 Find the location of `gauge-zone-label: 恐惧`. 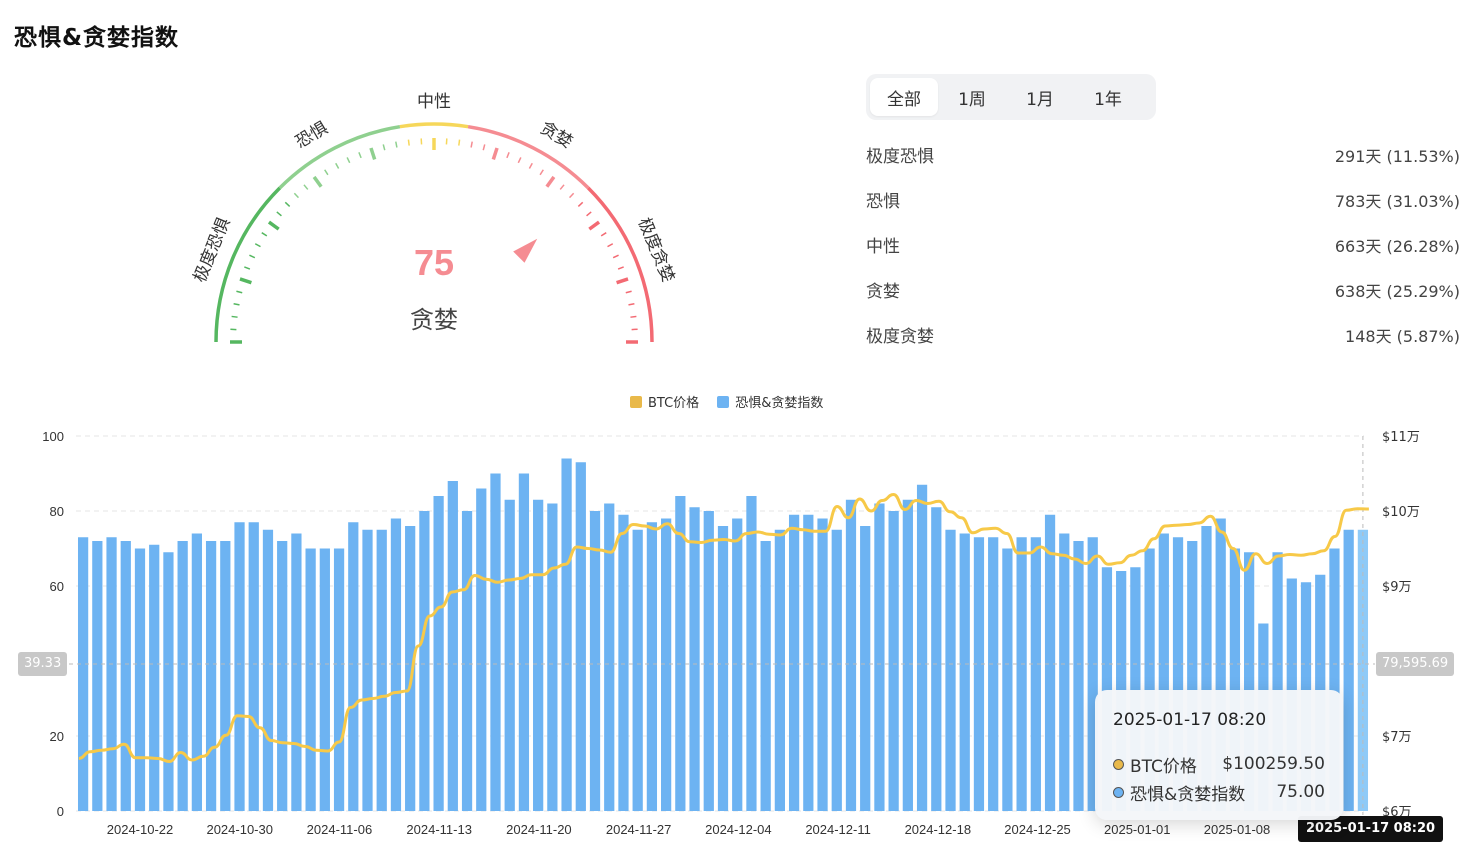

gauge-zone-label: 恐惧 is located at coordinates (311, 135).